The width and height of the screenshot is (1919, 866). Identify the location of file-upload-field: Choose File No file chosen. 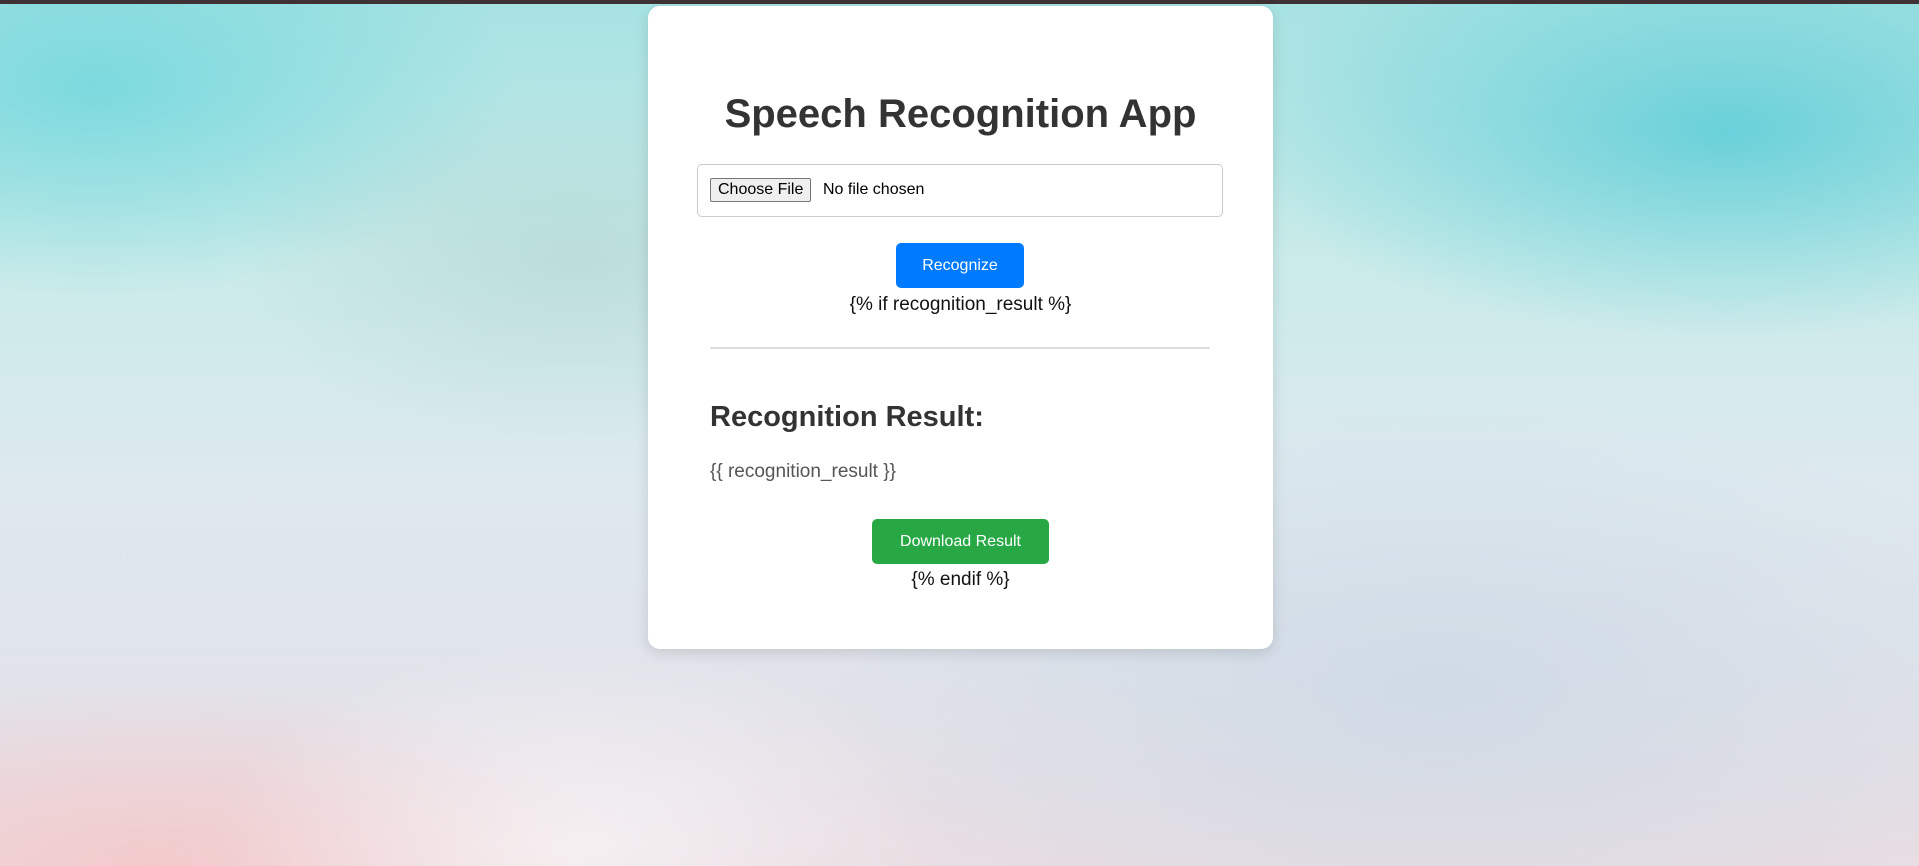
(960, 190).